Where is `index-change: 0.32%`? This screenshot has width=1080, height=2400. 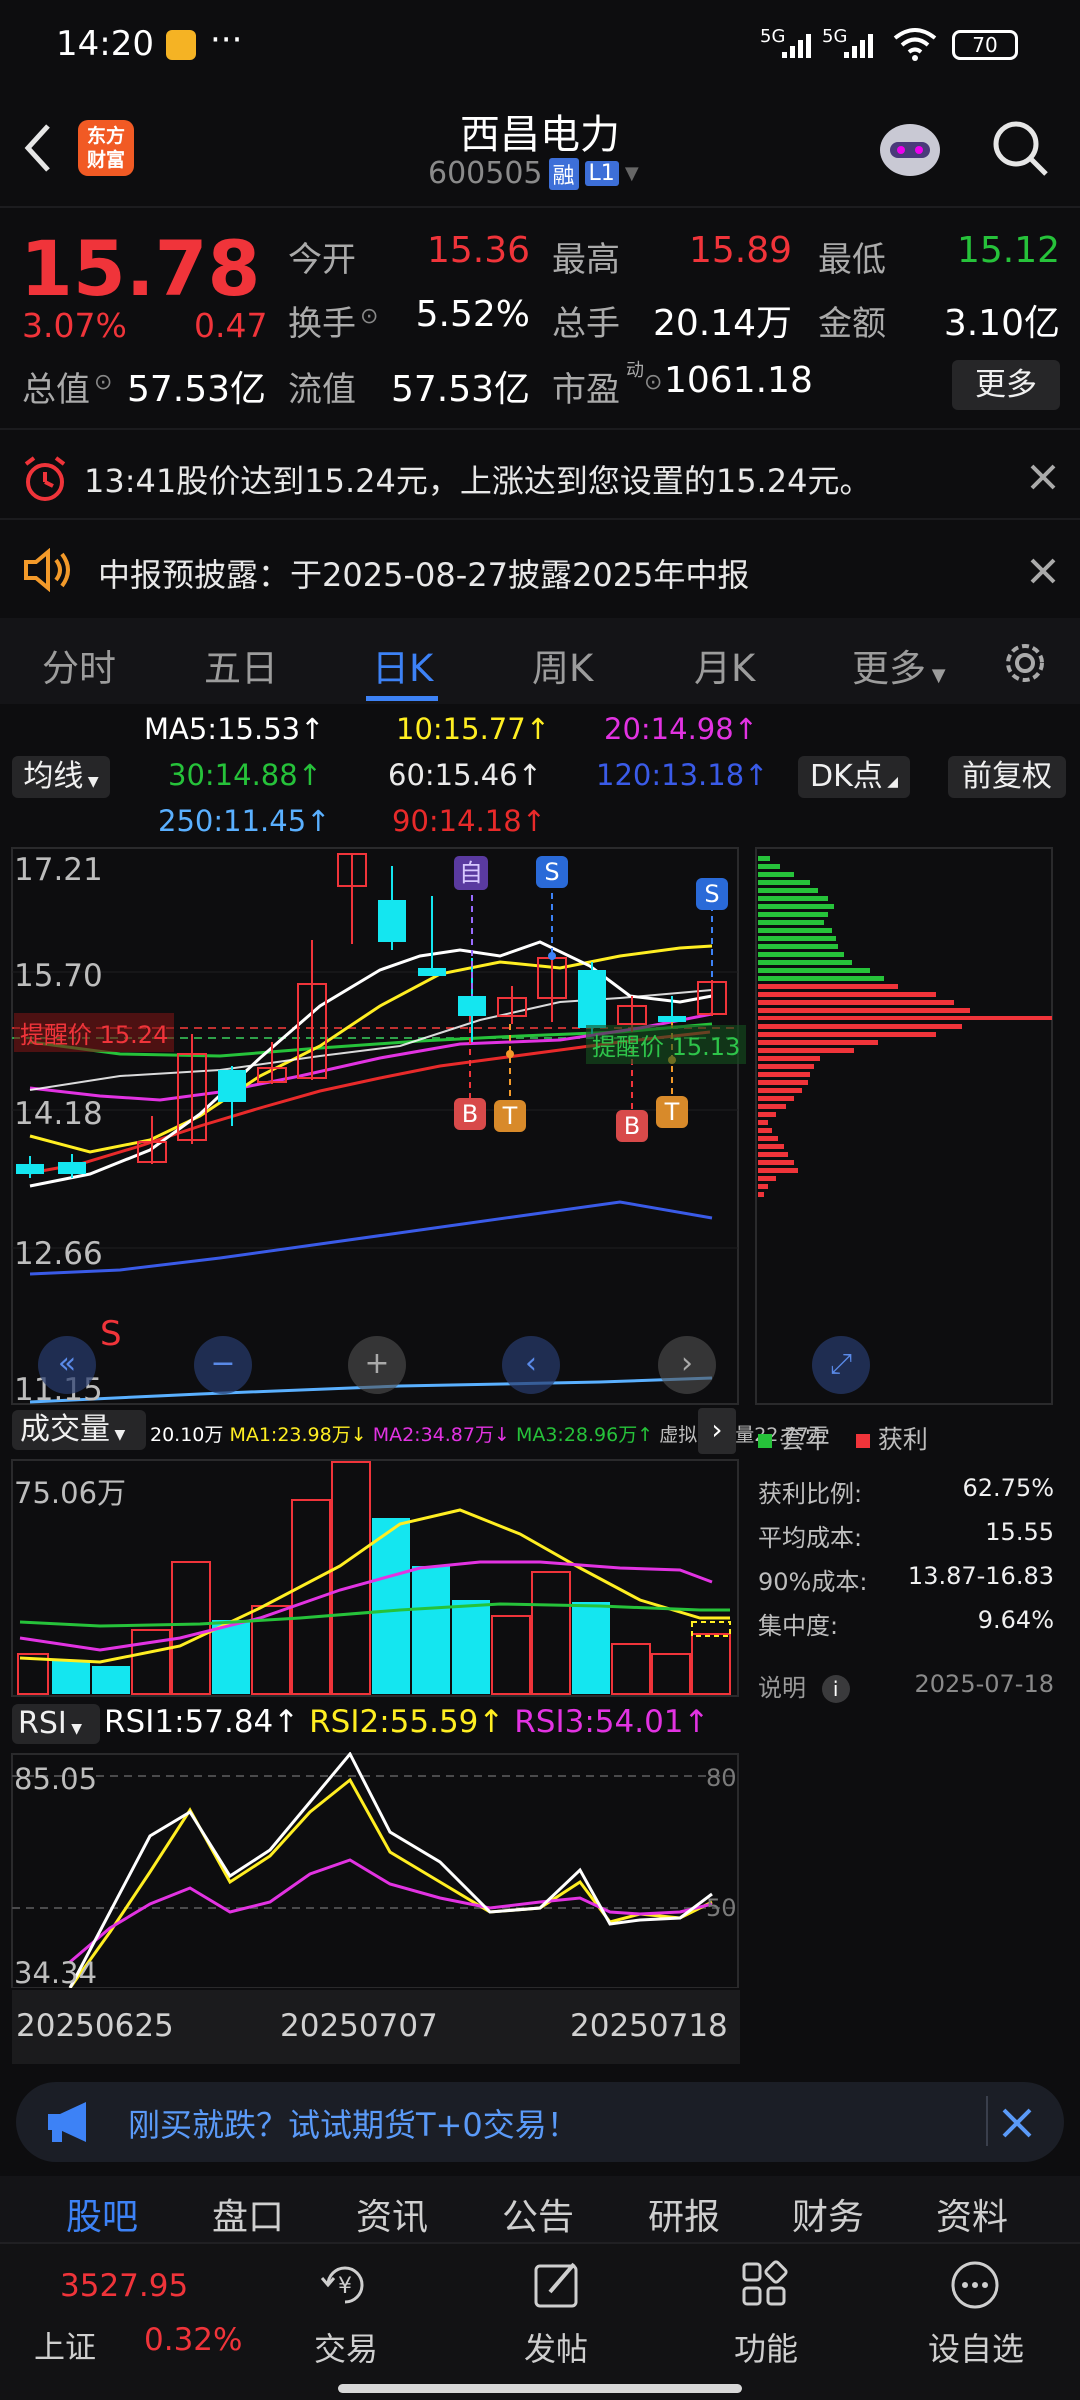
index-change: 0.32% is located at coordinates (193, 2340).